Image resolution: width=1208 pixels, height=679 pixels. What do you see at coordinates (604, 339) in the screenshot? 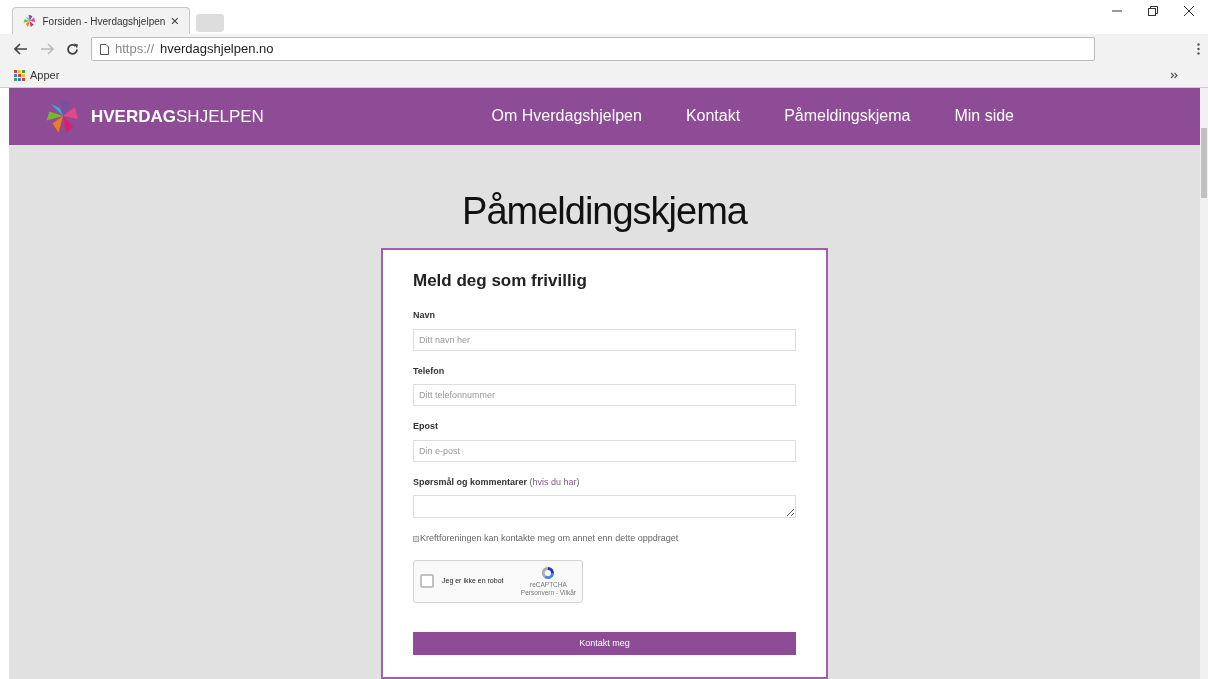
I see `input-field: Ditt navn her` at bounding box center [604, 339].